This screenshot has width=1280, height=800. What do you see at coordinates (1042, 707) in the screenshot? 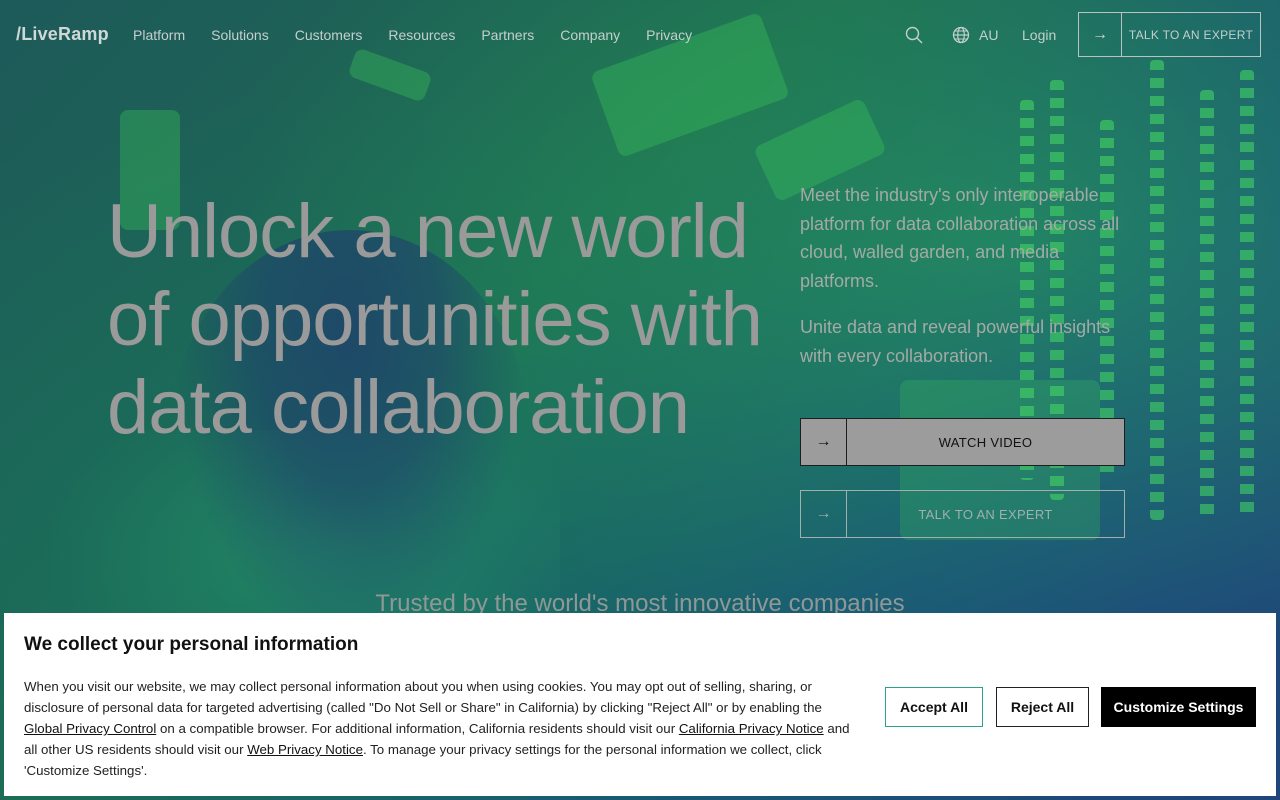
I see `reject-all-button: Reject All` at bounding box center [1042, 707].